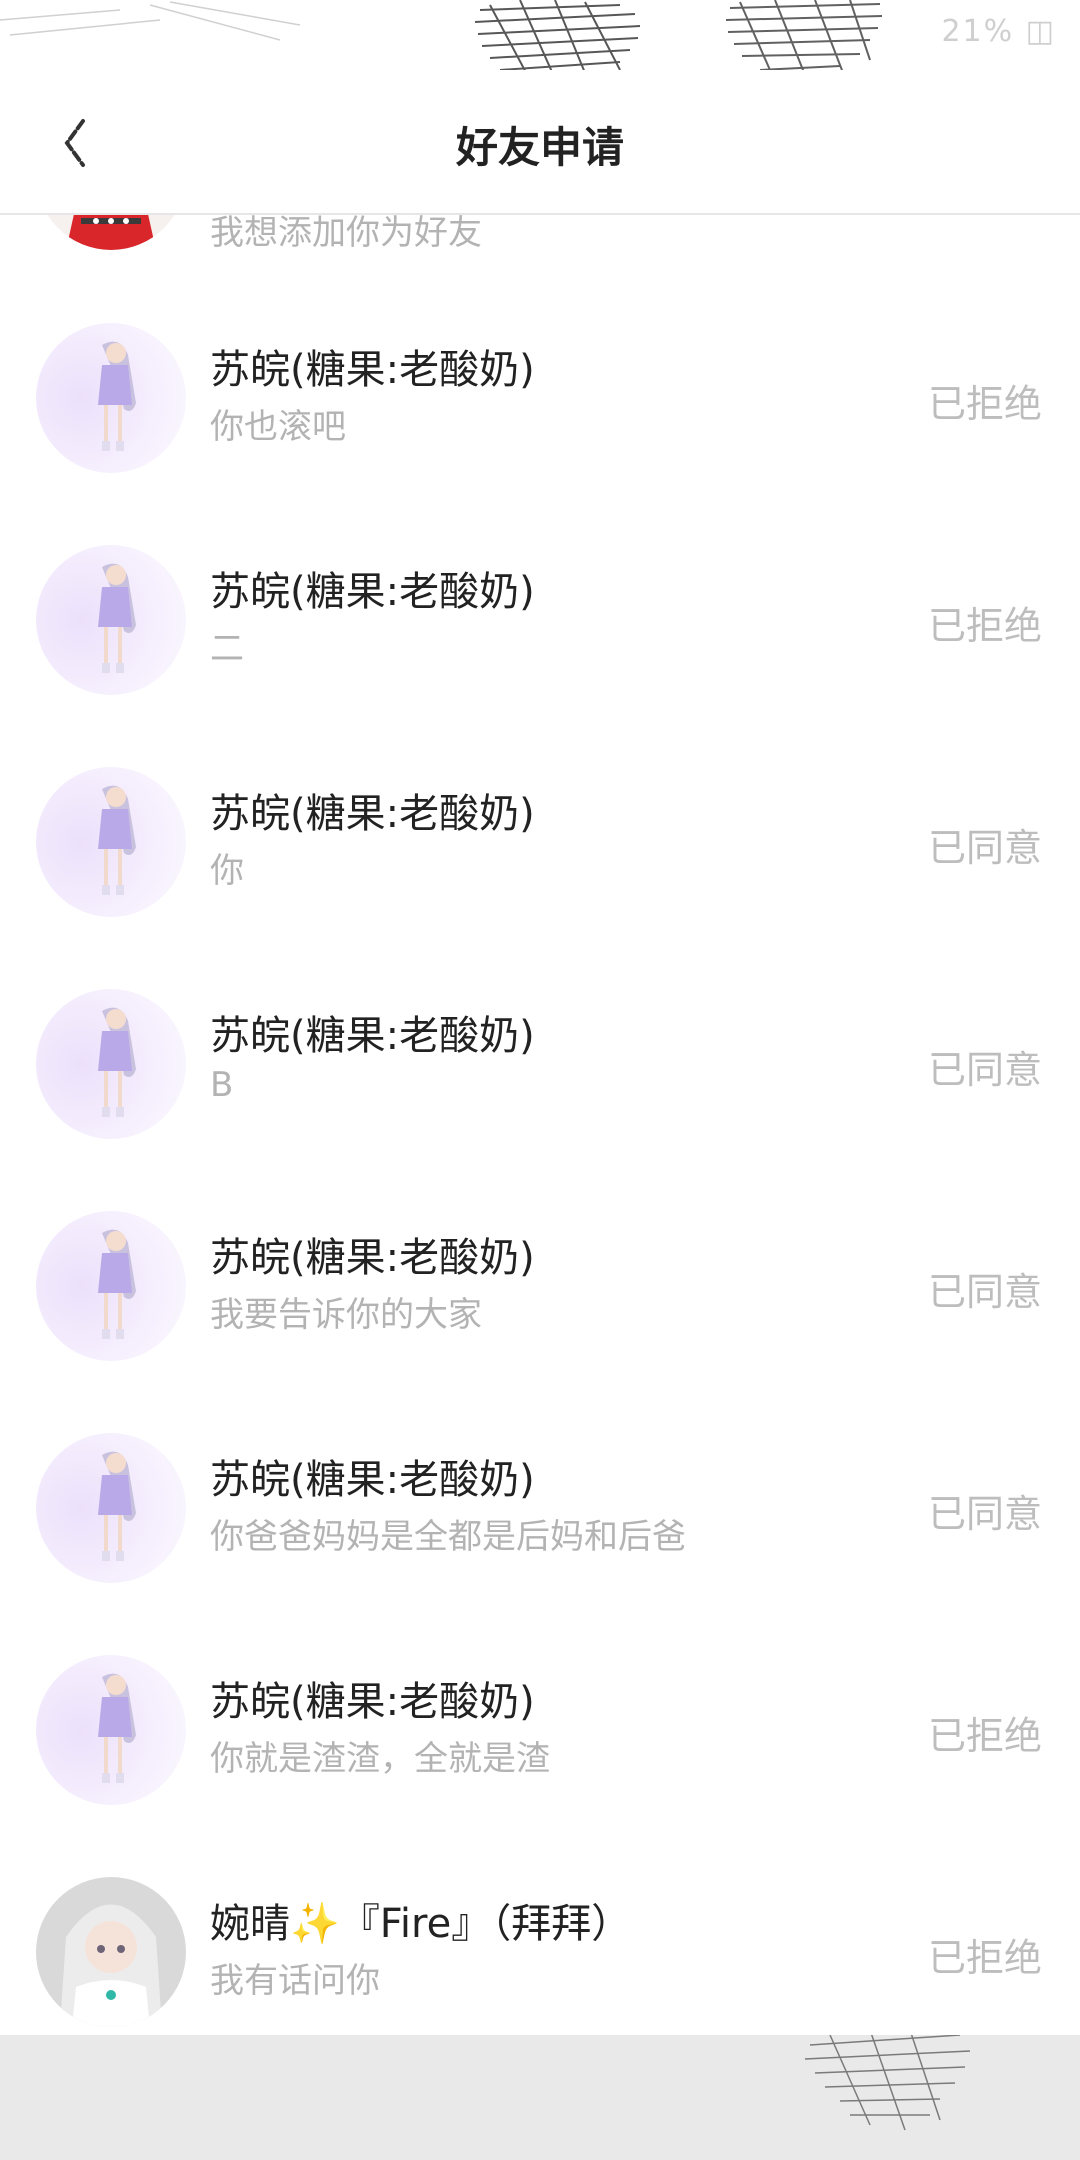 This screenshot has width=1080, height=2160. I want to click on request-message: 你就是渣渣，全就是渣, so click(380, 1759).